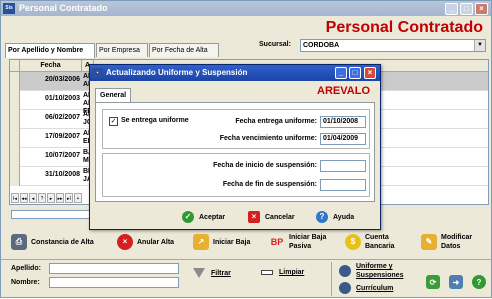 The width and height of the screenshot is (492, 299). What do you see at coordinates (456, 282) in the screenshot?
I see `exit-icon: ➜` at bounding box center [456, 282].